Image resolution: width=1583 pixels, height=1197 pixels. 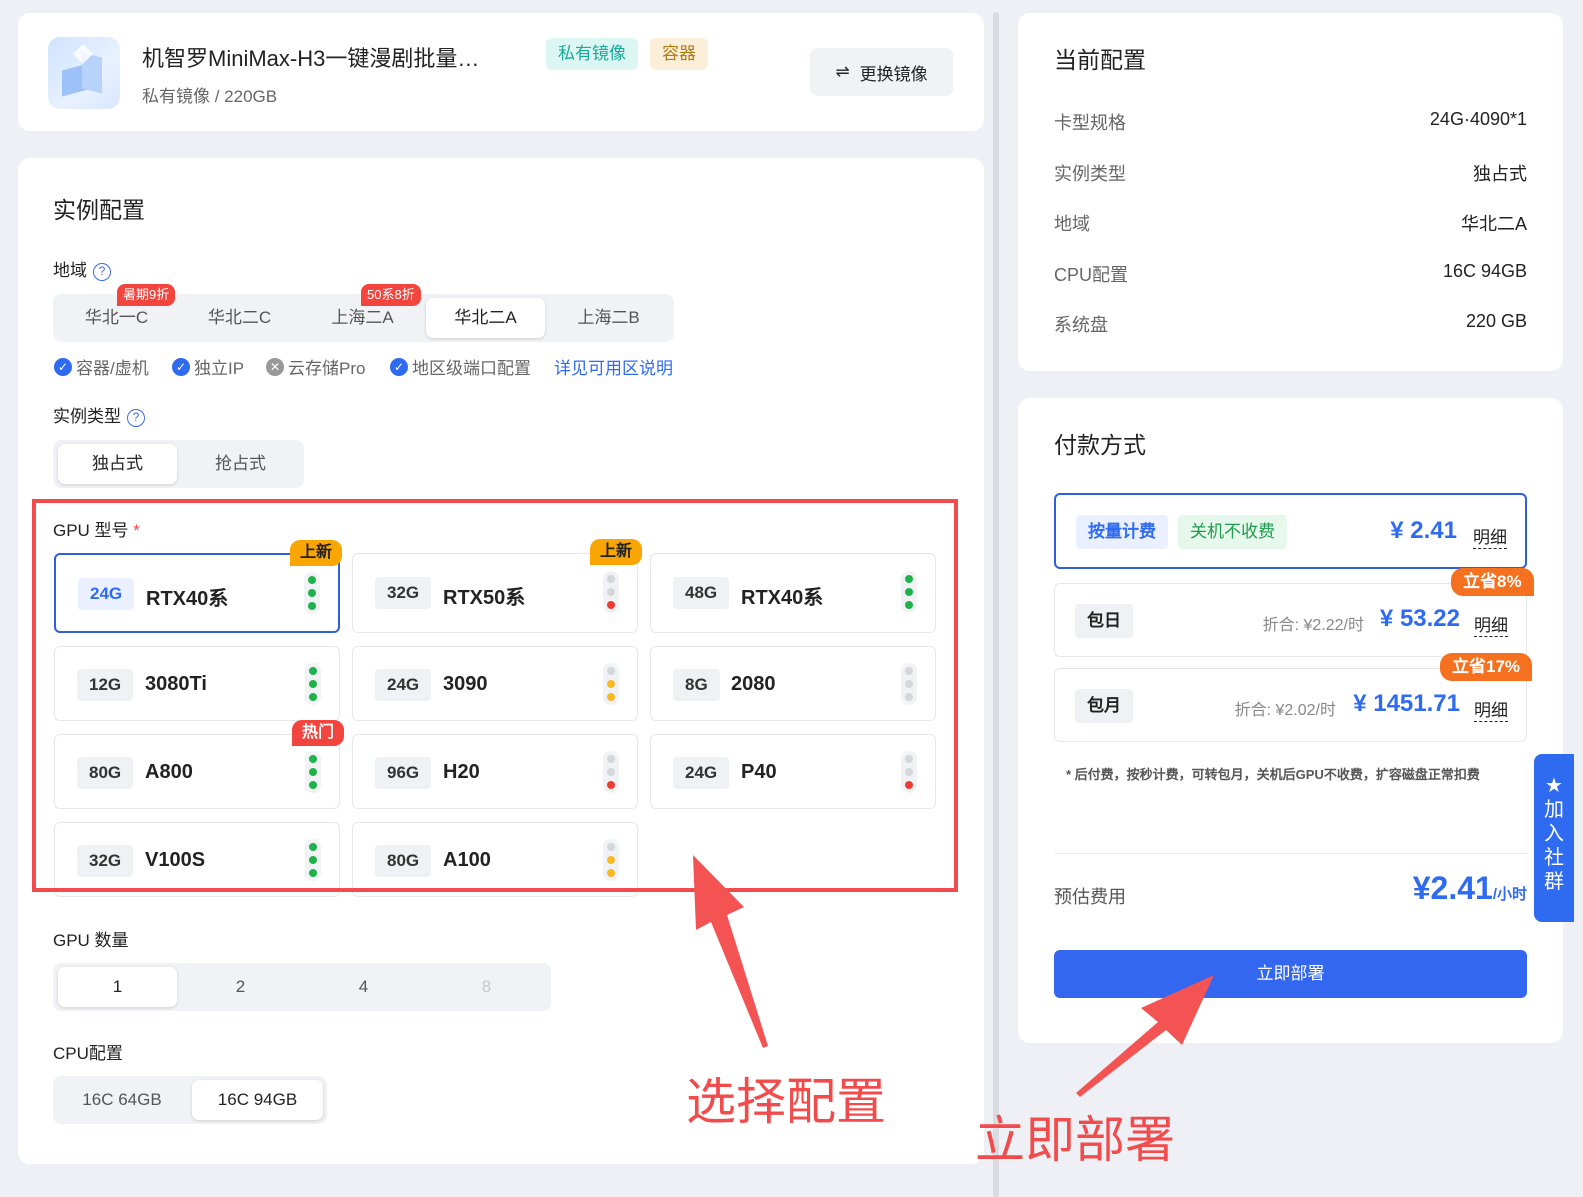 I want to click on arrow-deploy, so click(x=1145, y=1036).